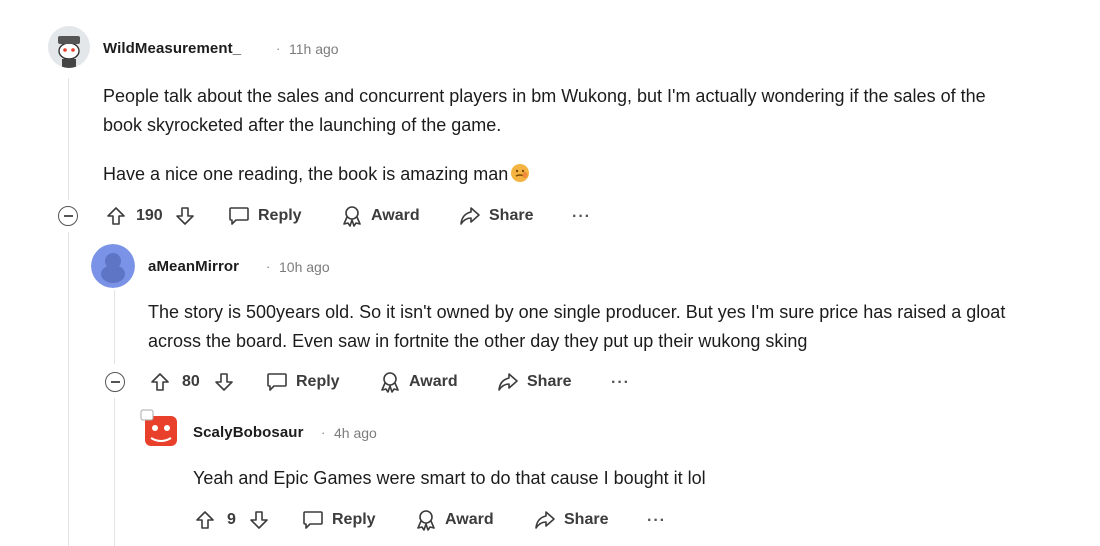 The image size is (1100, 546). I want to click on face-emoji-icon, so click(520, 173).